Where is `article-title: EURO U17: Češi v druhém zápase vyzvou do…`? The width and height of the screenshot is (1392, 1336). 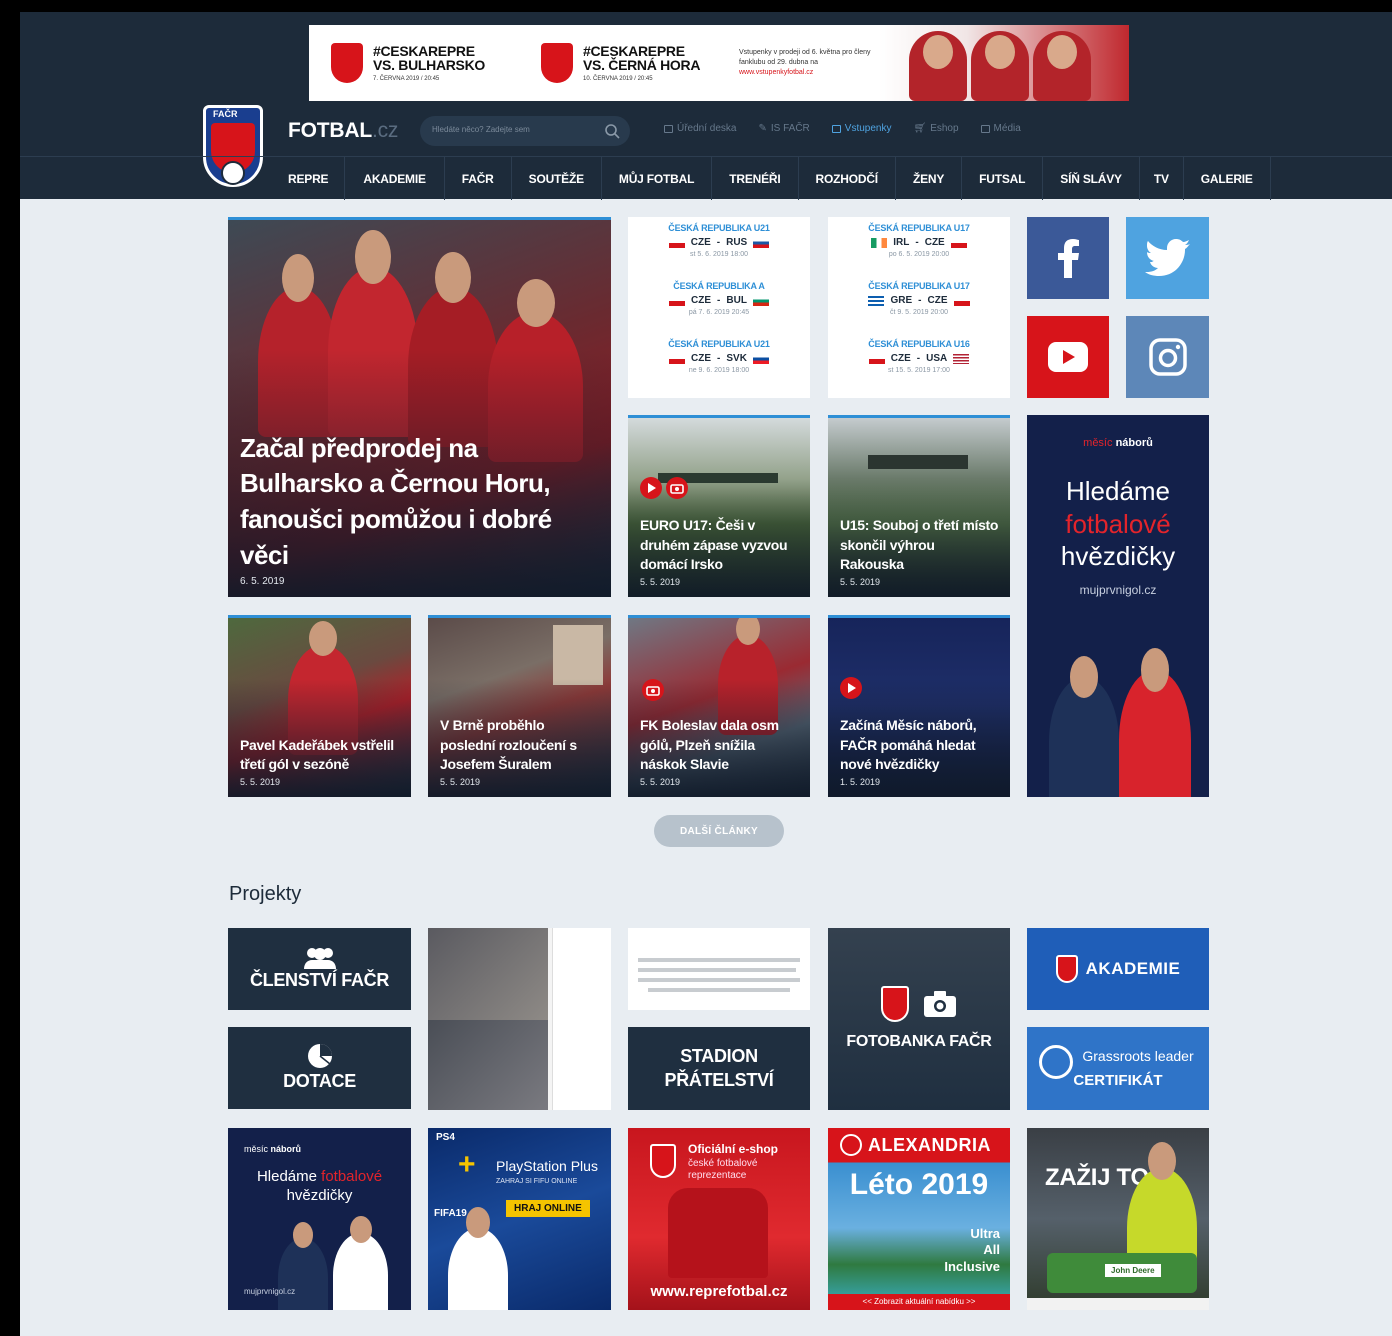
article-title: EURO U17: Češi v druhém zápase vyzvou do… is located at coordinates (720, 545).